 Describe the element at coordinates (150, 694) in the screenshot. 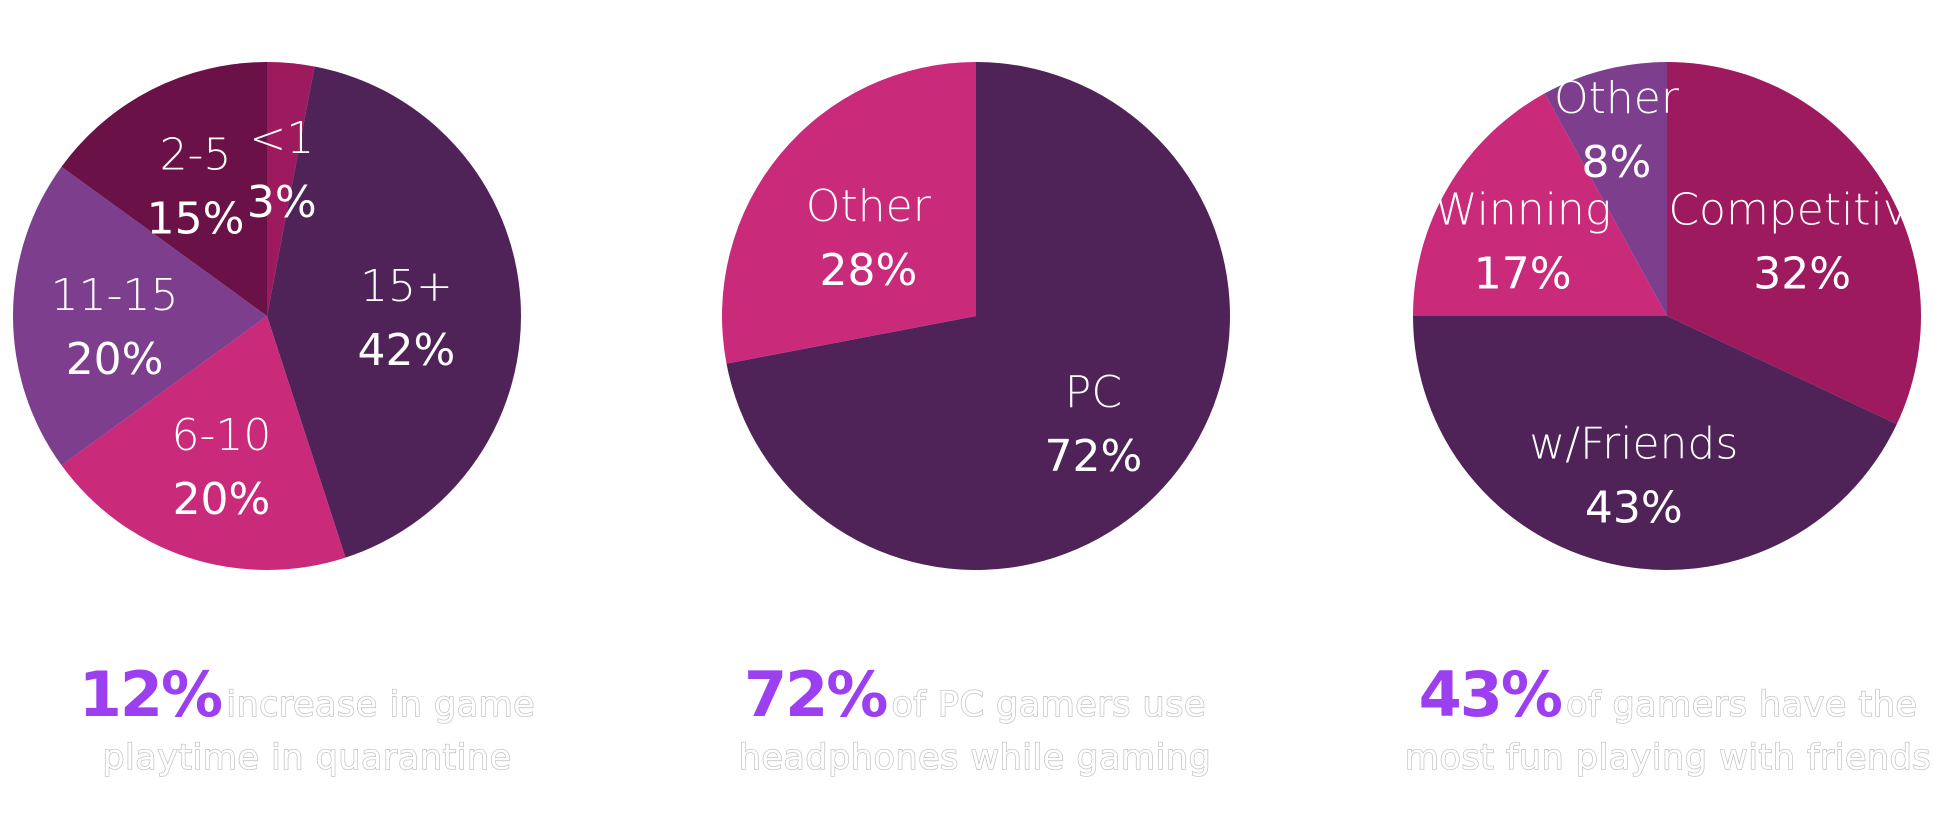

I see `caption-stat: 12%` at that location.